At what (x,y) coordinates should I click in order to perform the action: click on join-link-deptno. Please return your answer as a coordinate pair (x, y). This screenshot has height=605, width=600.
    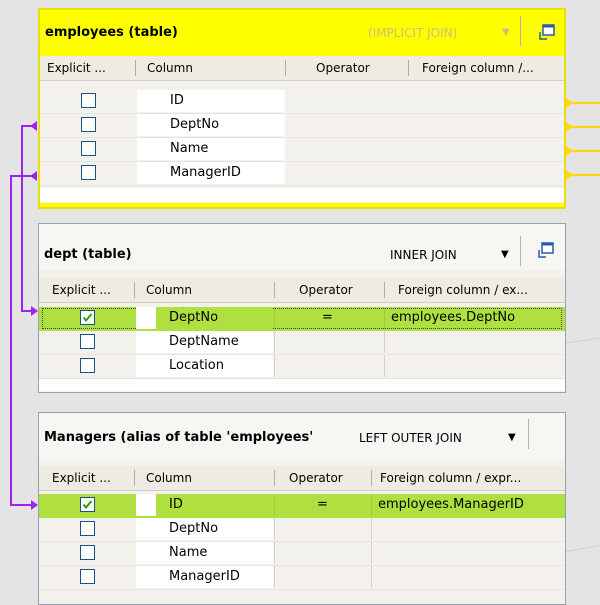
    Looking at the image, I should click on (28, 218).